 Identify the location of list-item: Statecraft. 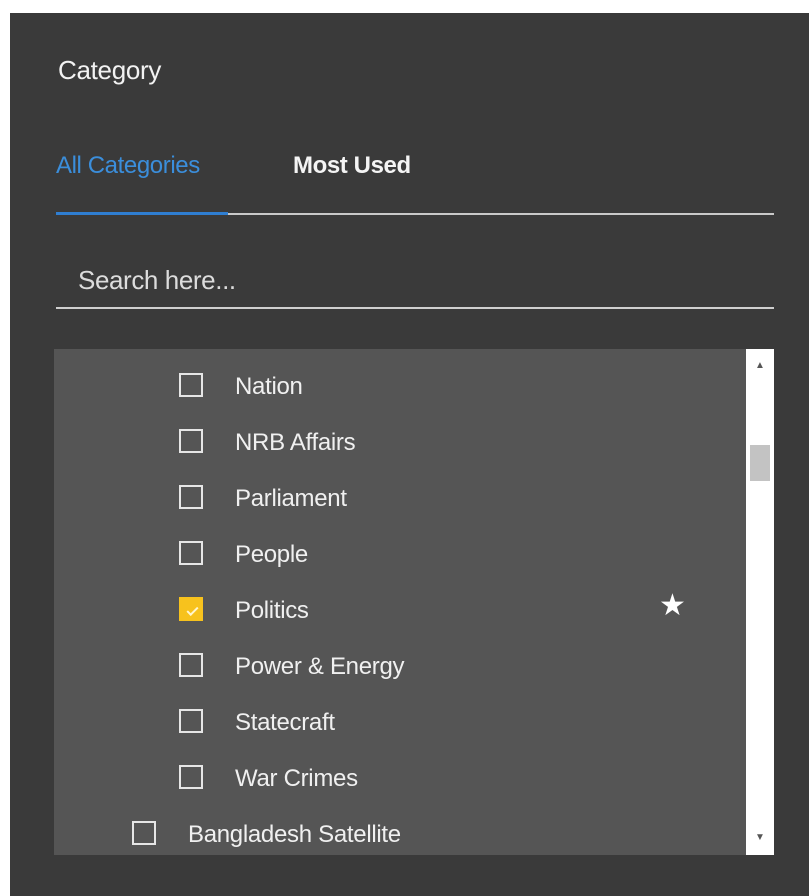
(396, 723).